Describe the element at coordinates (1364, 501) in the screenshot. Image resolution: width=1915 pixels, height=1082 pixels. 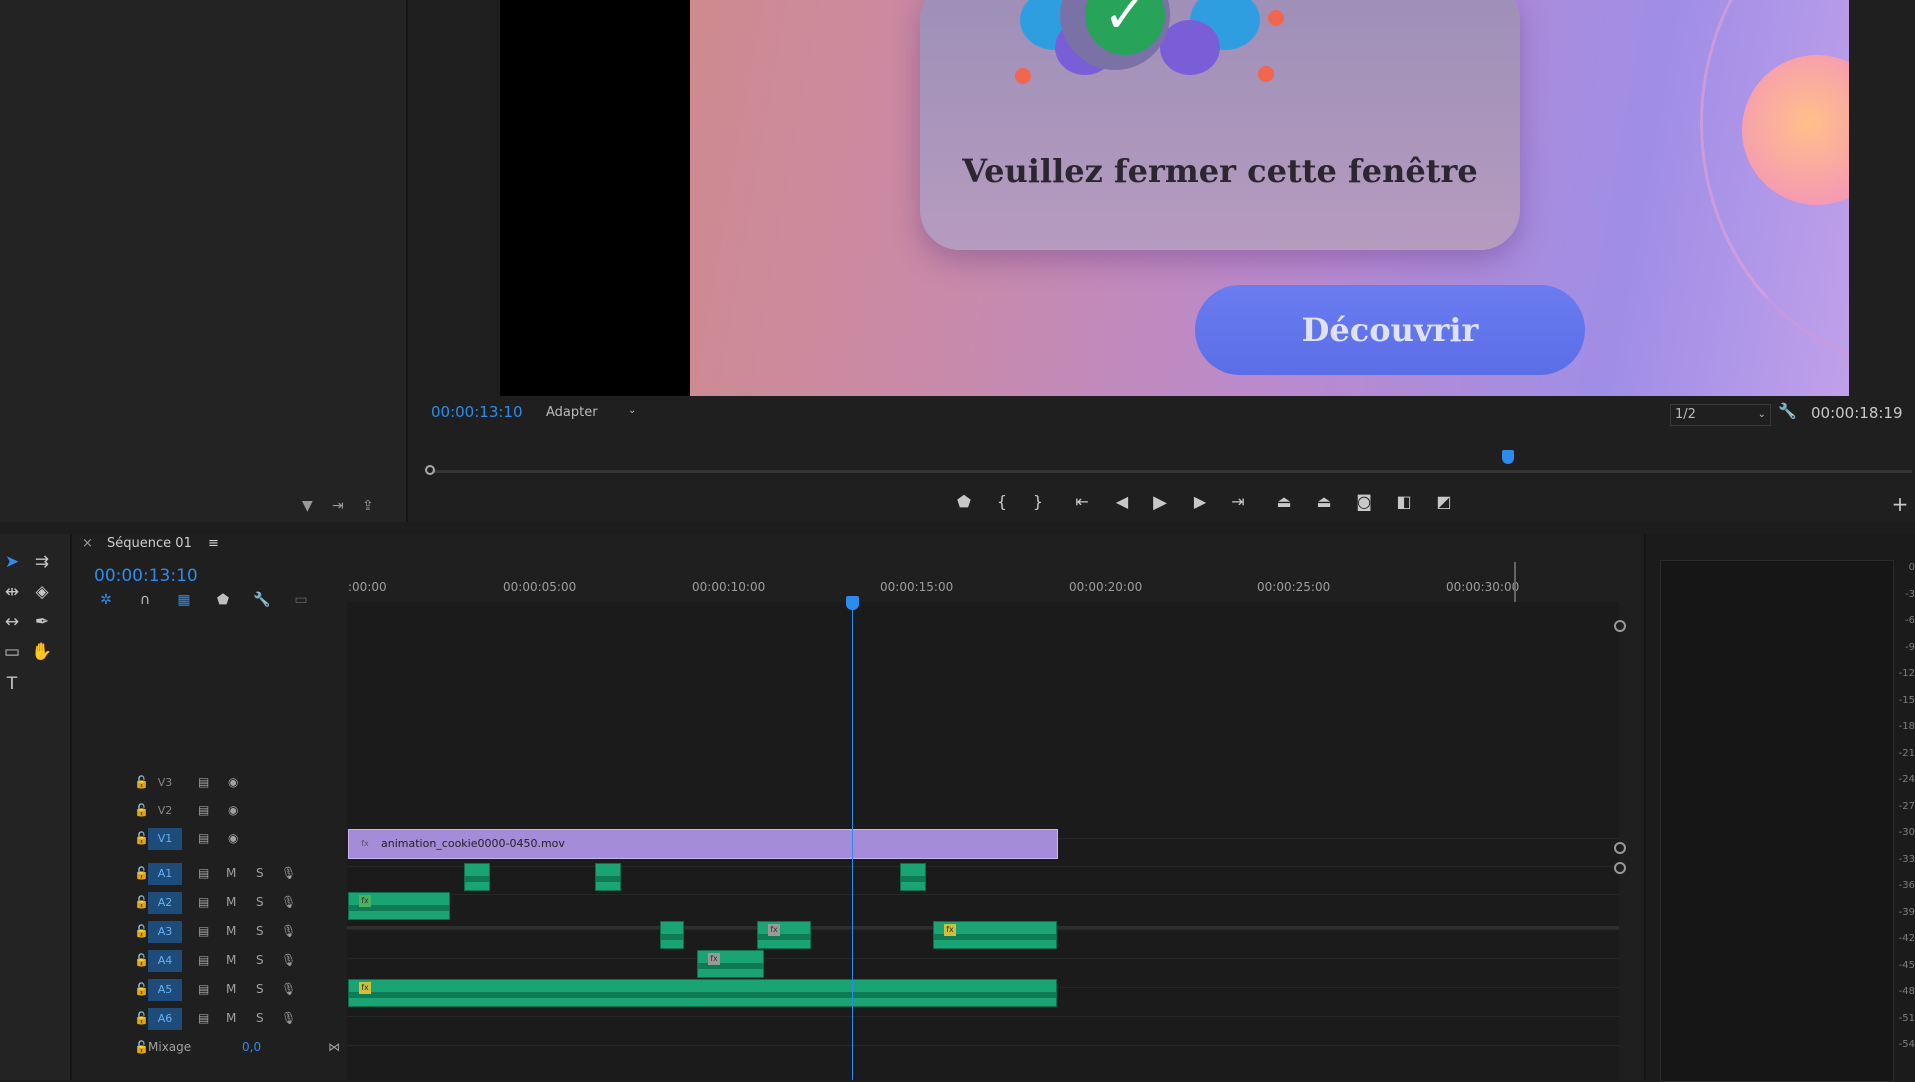
I see `camera-icon: ◙` at that location.